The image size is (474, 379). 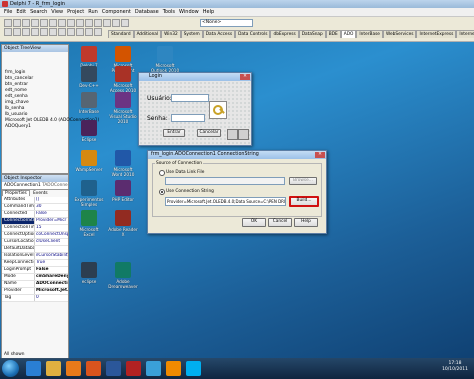 I want to click on palette-tab: Data Access, so click(x=219, y=34).